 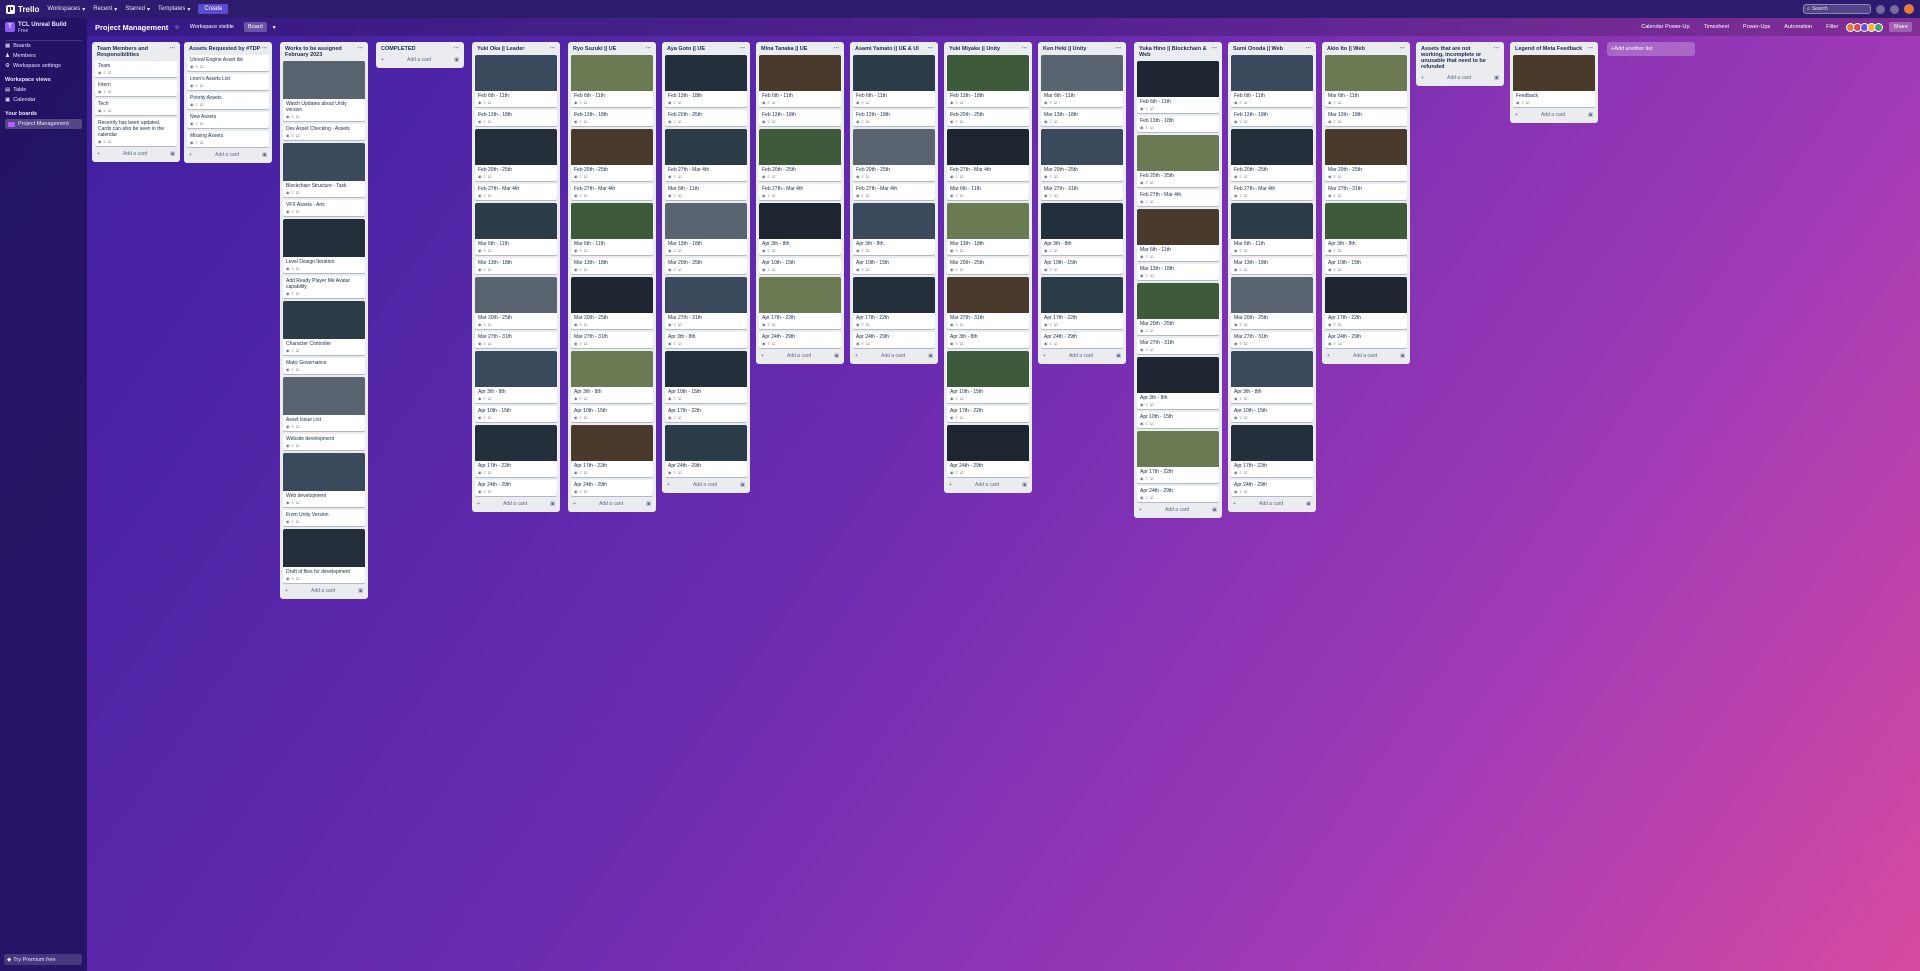 I want to click on power-ups-button: Power-Ups, so click(x=1756, y=27).